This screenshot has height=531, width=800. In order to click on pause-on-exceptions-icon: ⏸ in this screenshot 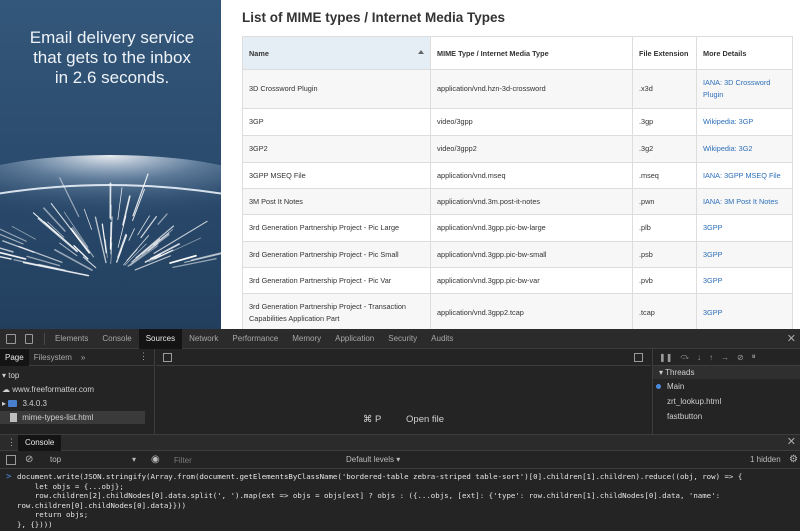, I will do `click(754, 357)`.